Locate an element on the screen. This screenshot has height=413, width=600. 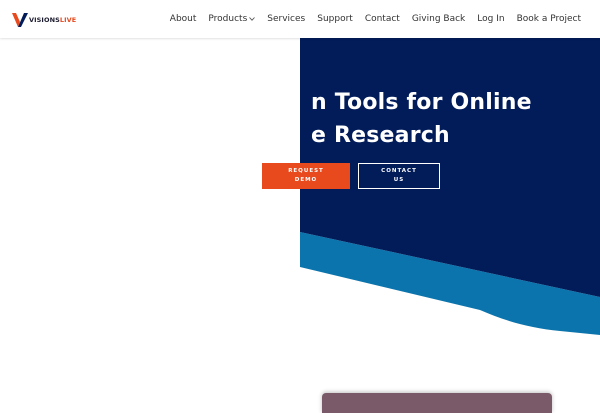
nav-products: Products is located at coordinates (231, 19).